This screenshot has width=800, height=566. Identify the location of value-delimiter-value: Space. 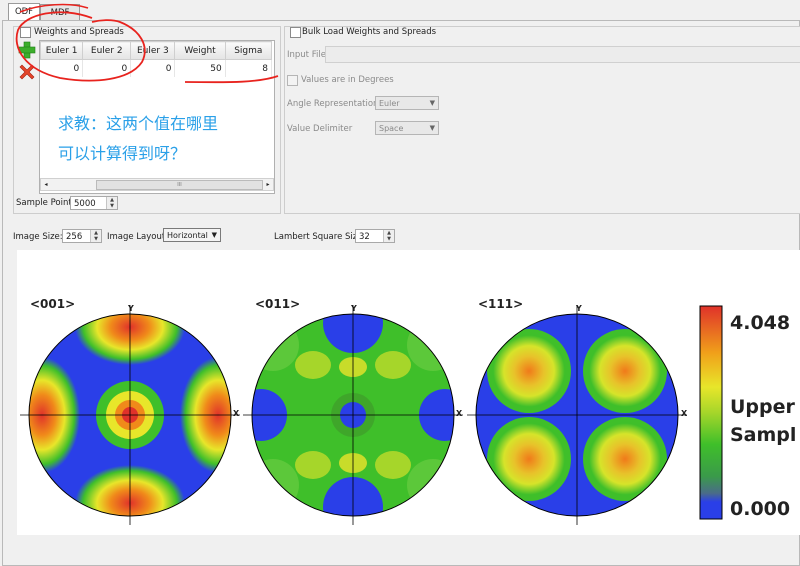
(391, 128).